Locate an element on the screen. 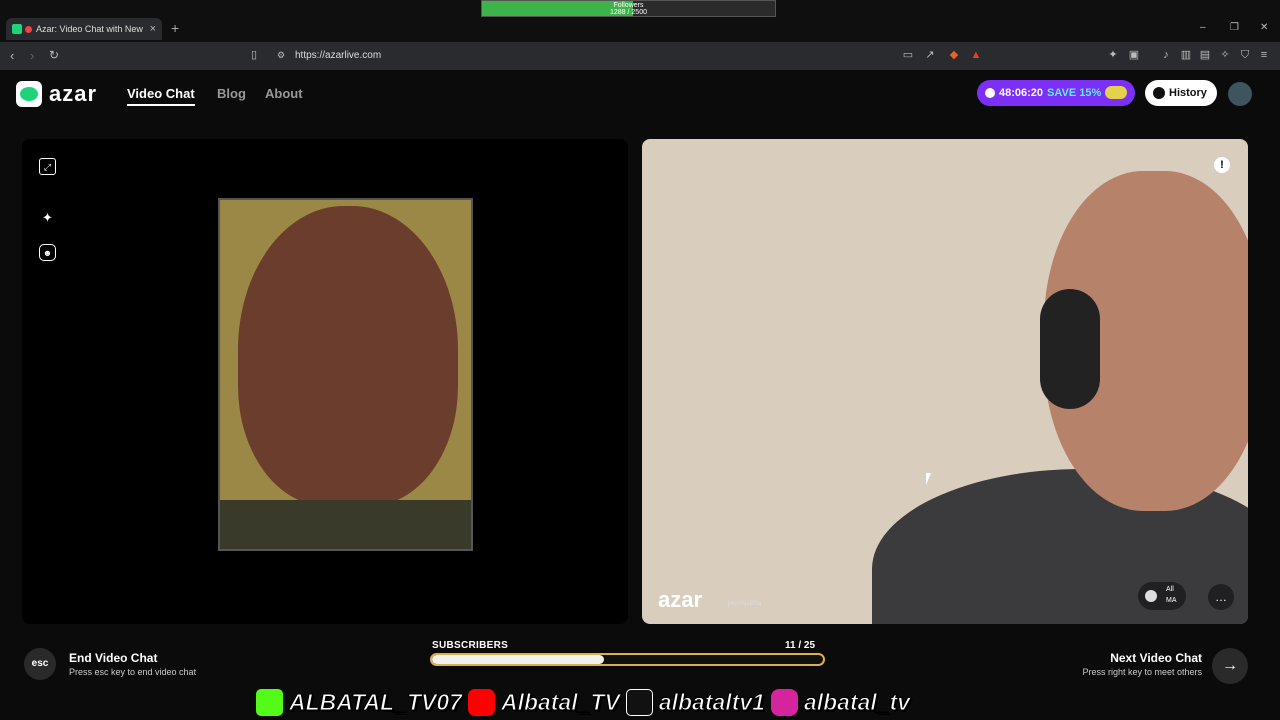 The image size is (1280, 720). azar-favicon-icon is located at coordinates (17, 29).